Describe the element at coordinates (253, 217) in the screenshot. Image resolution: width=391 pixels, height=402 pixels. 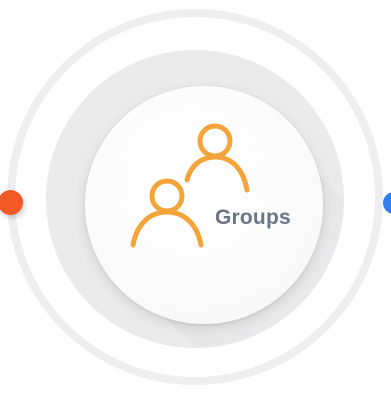
I see `node-label: Groups` at that location.